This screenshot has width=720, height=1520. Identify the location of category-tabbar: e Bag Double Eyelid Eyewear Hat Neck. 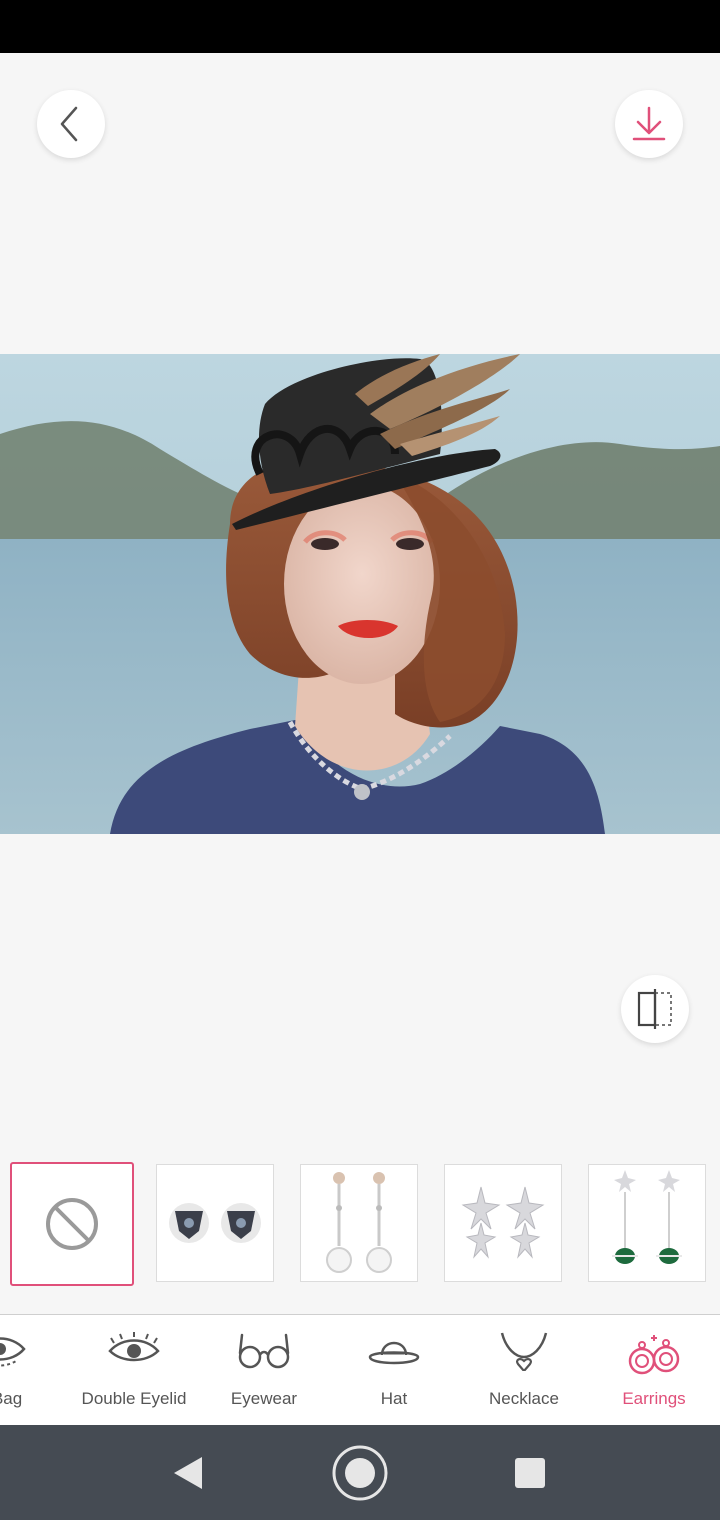
(360, 1370).